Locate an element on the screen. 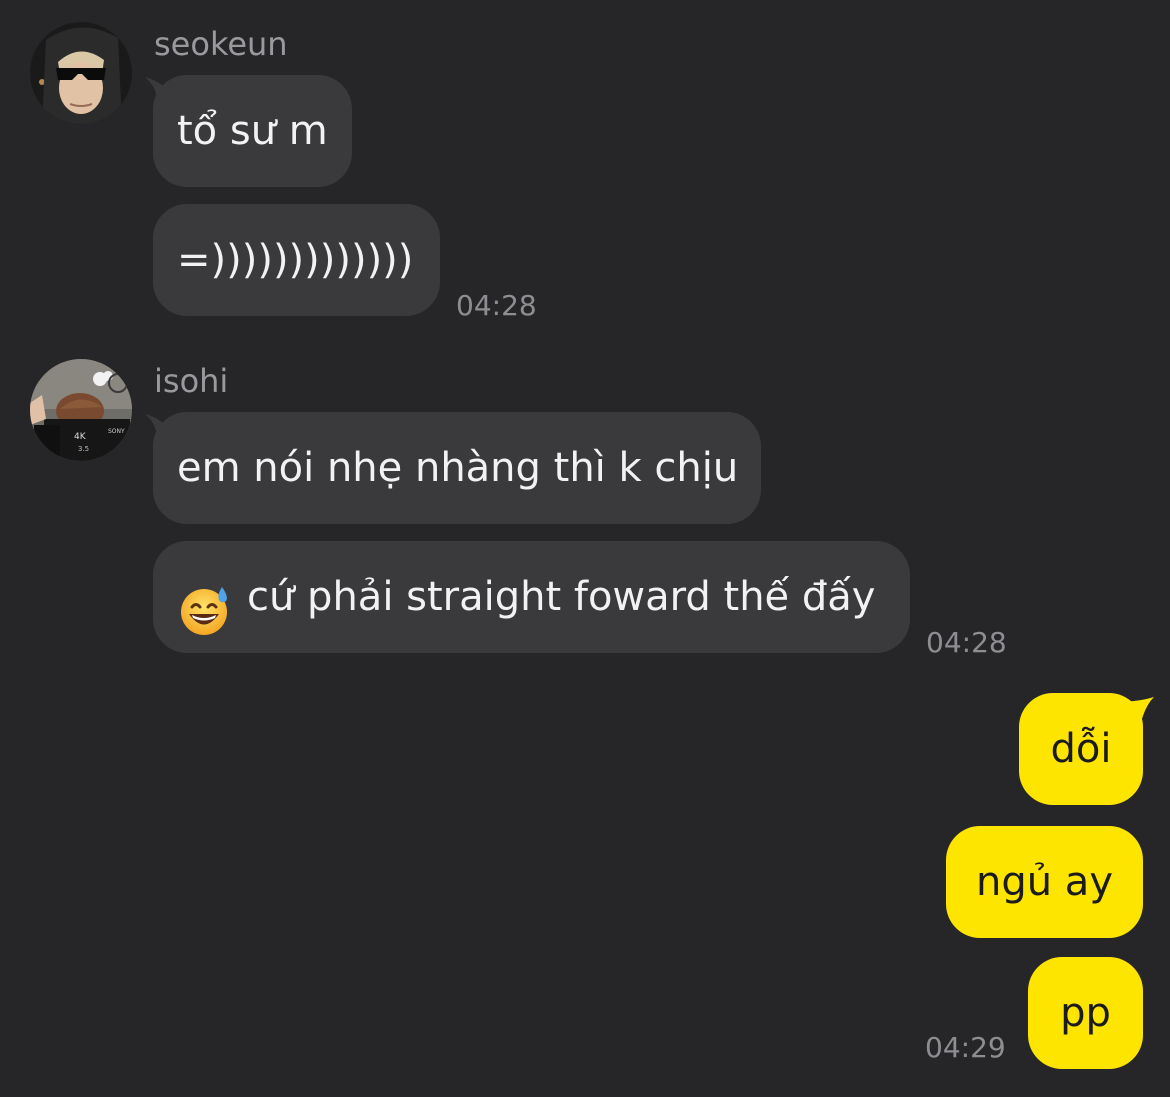 The width and height of the screenshot is (1170, 1097). my-message-bubble: dỗi is located at coordinates (1081, 749).